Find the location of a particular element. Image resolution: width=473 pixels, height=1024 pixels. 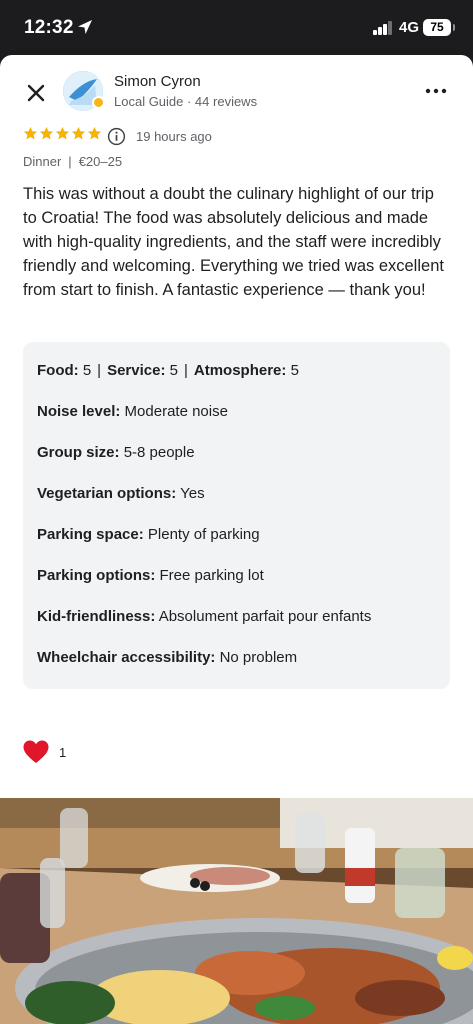

status-bar: 12:32 4G 75 is located at coordinates (236, 28).